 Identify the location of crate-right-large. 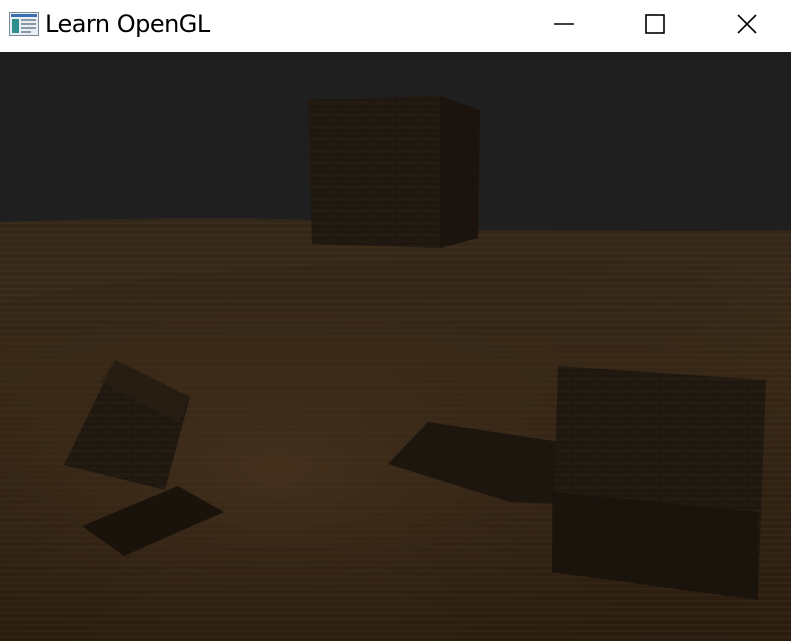
(659, 483).